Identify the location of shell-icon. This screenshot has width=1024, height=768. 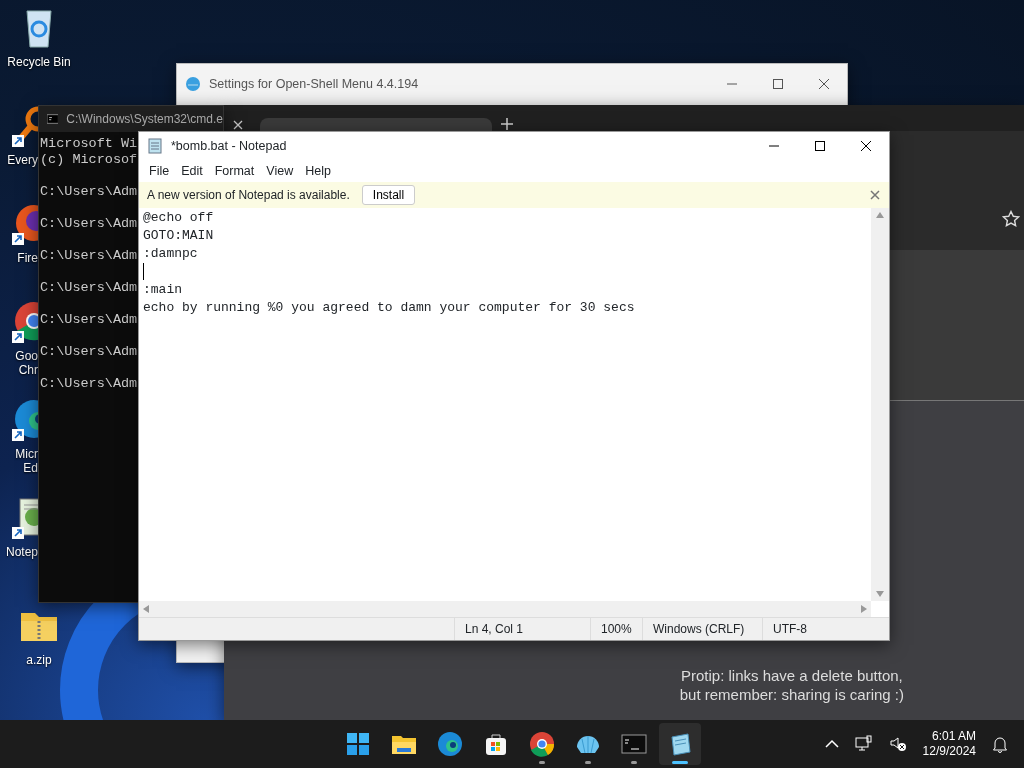
(193, 84).